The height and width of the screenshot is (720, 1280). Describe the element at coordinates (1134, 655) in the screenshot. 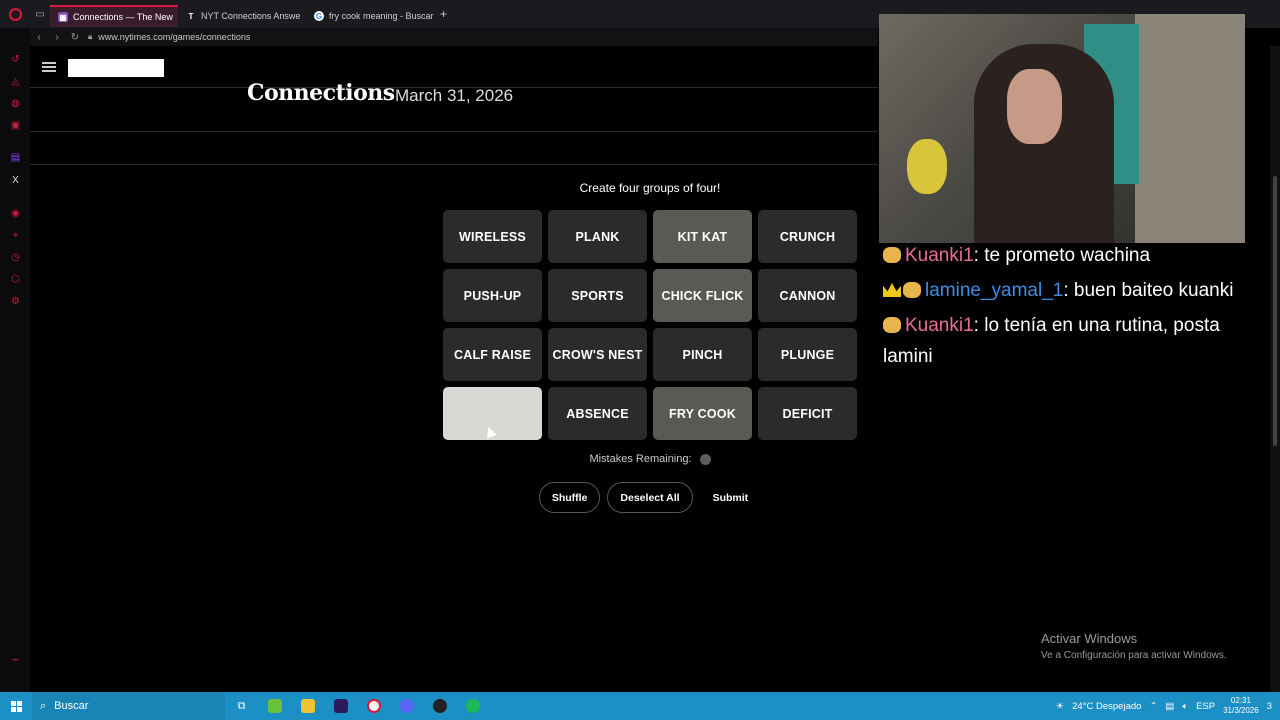

I see `activate-subtitle: Ve a Configuración para activar Windows.` at that location.